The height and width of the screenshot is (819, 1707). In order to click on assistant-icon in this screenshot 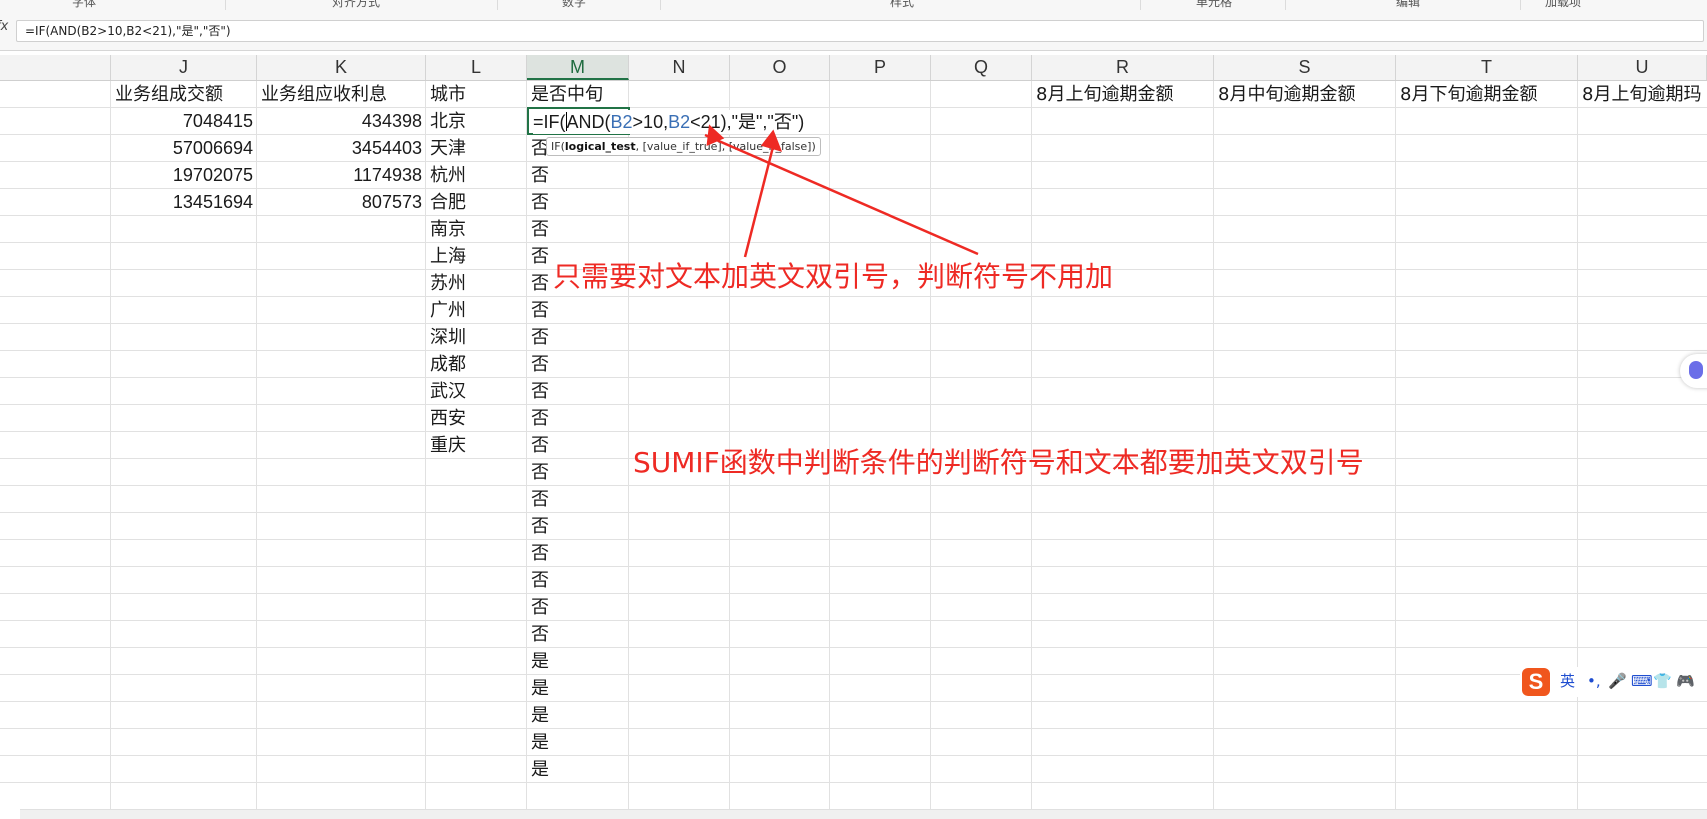, I will do `click(1696, 370)`.